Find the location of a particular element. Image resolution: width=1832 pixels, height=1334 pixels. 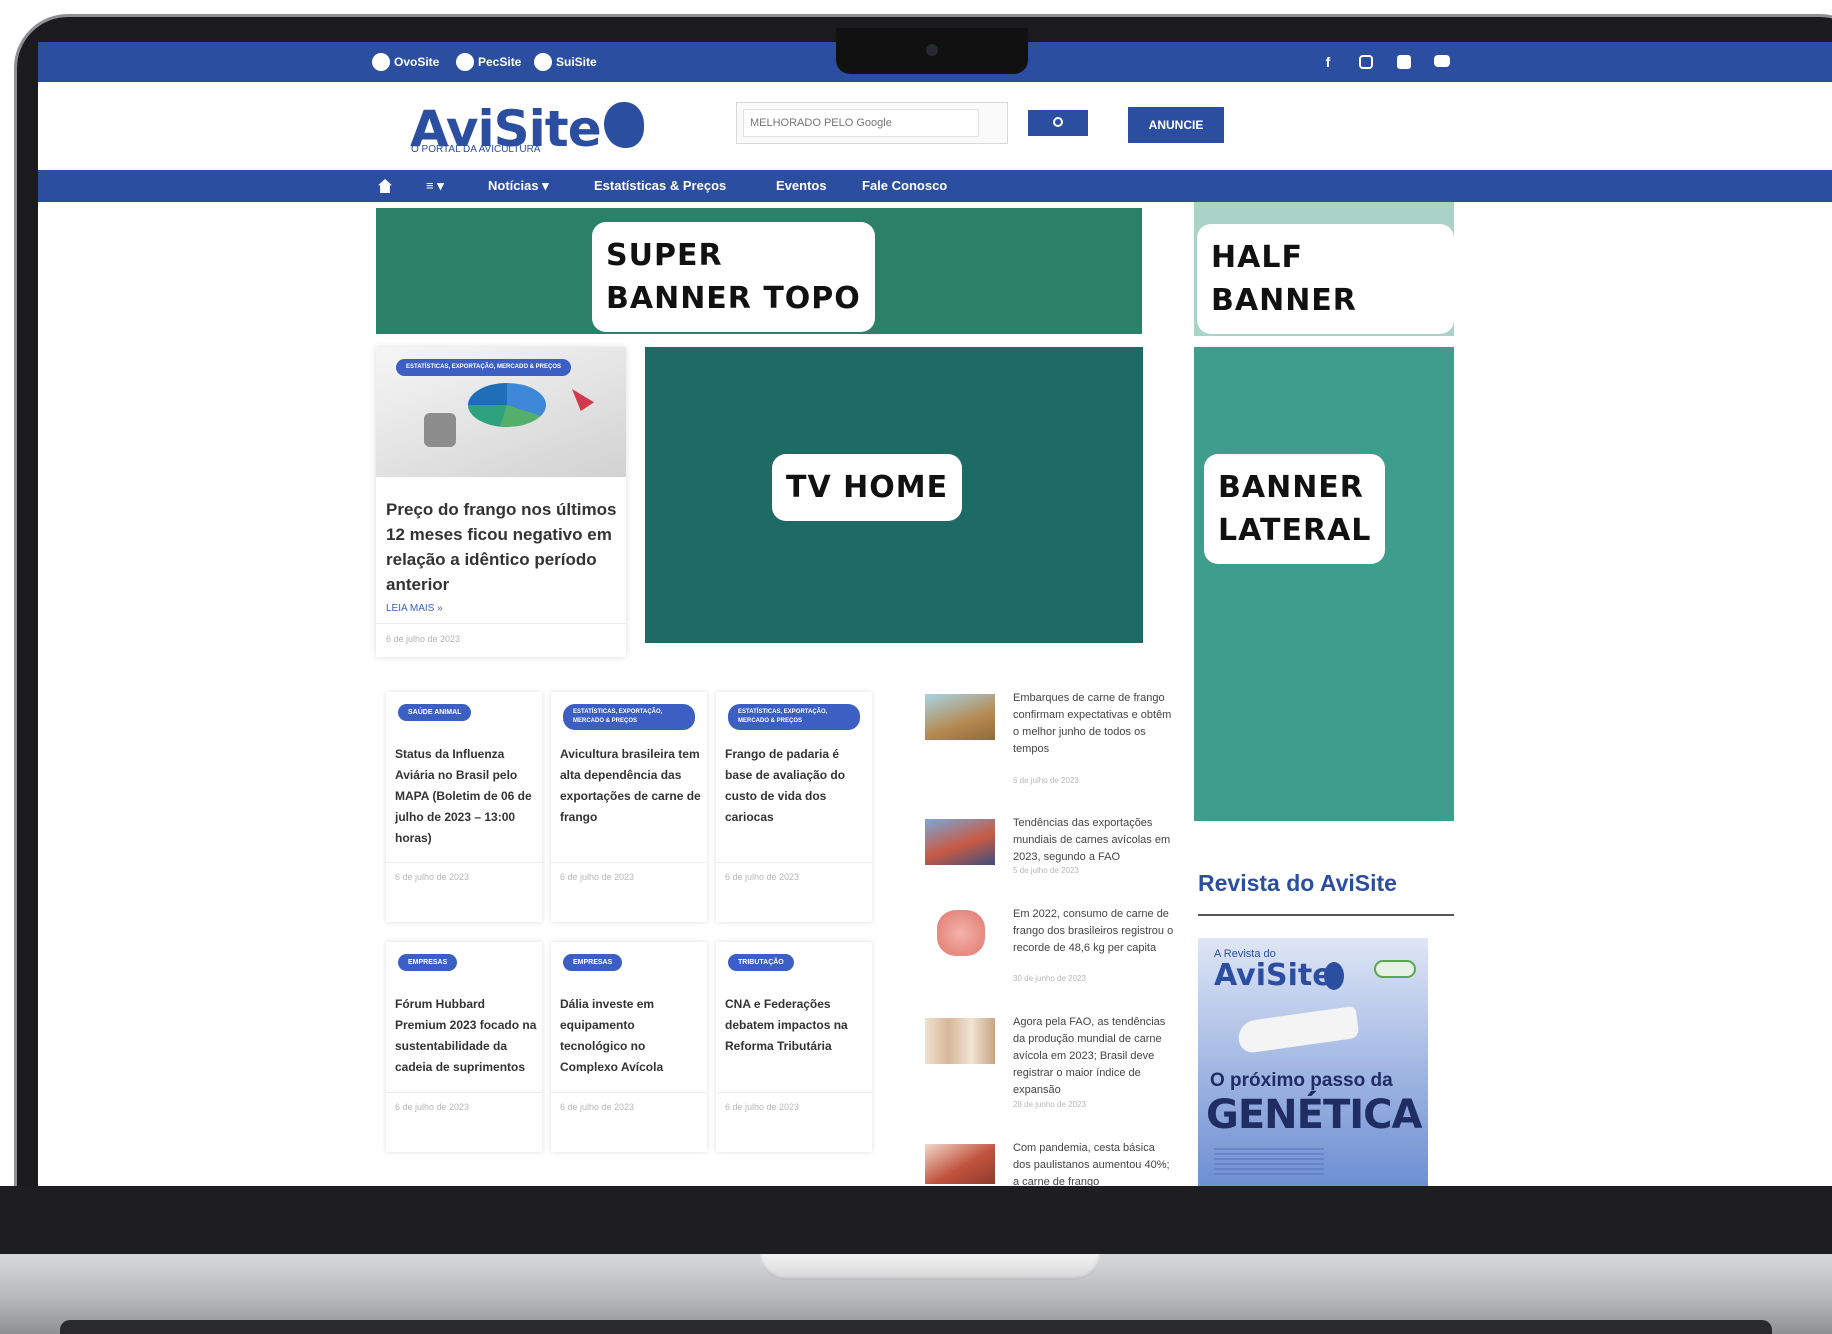

search-box is located at coordinates (872, 123).